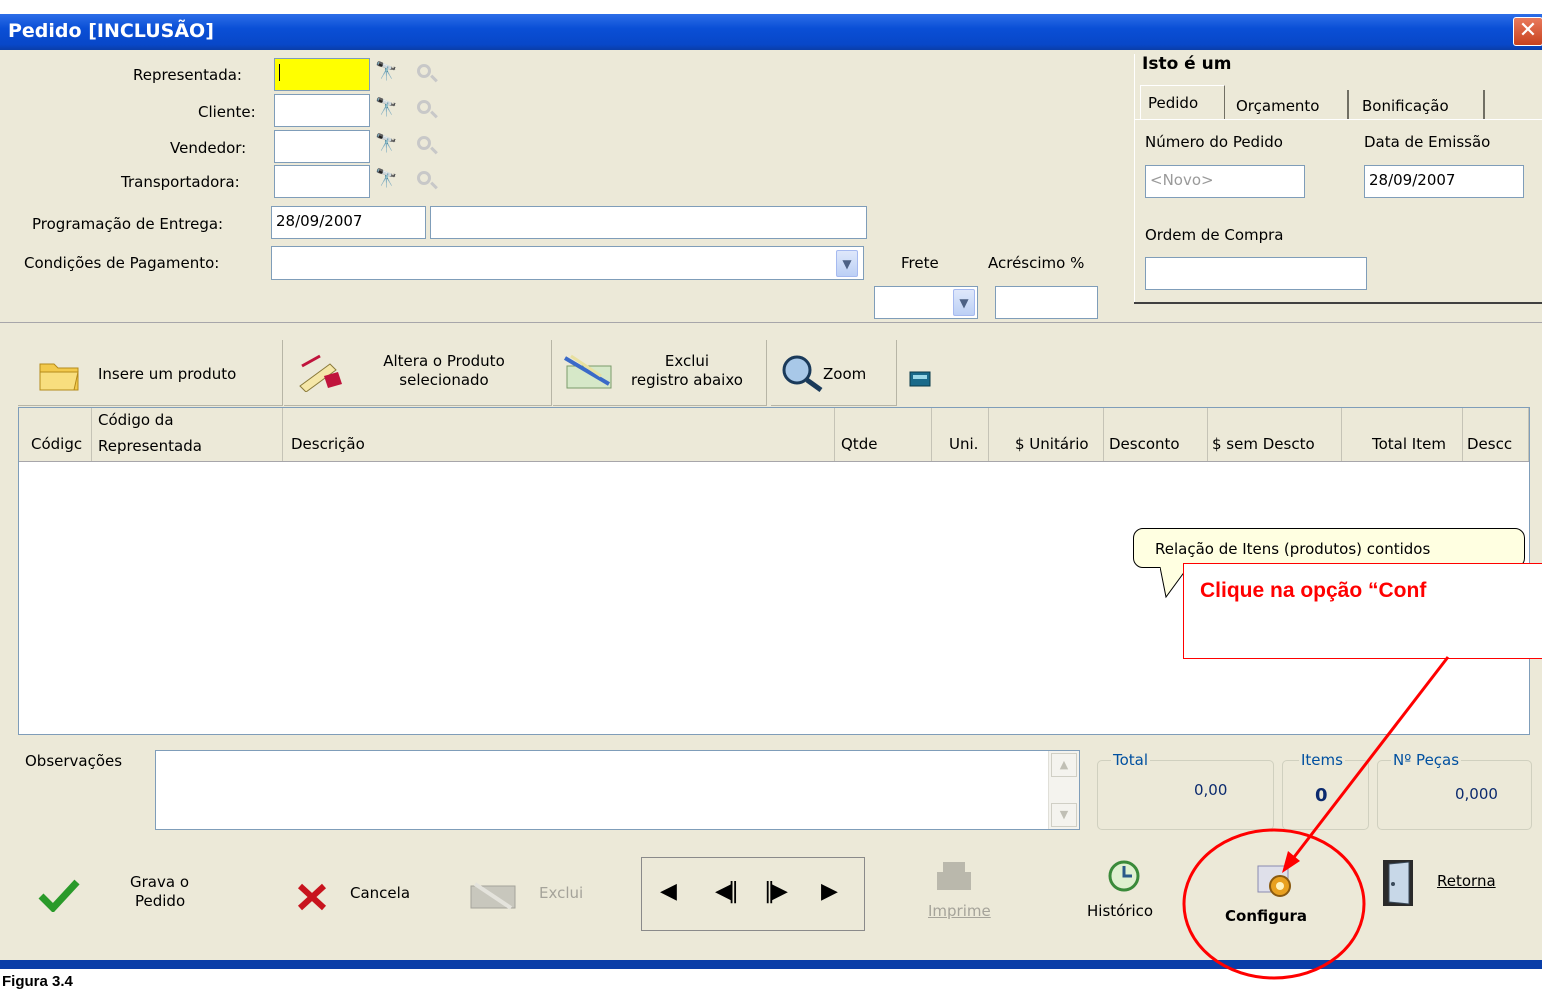 This screenshot has height=995, width=1542. Describe the element at coordinates (920, 379) in the screenshot. I see `calculator-icon` at that location.